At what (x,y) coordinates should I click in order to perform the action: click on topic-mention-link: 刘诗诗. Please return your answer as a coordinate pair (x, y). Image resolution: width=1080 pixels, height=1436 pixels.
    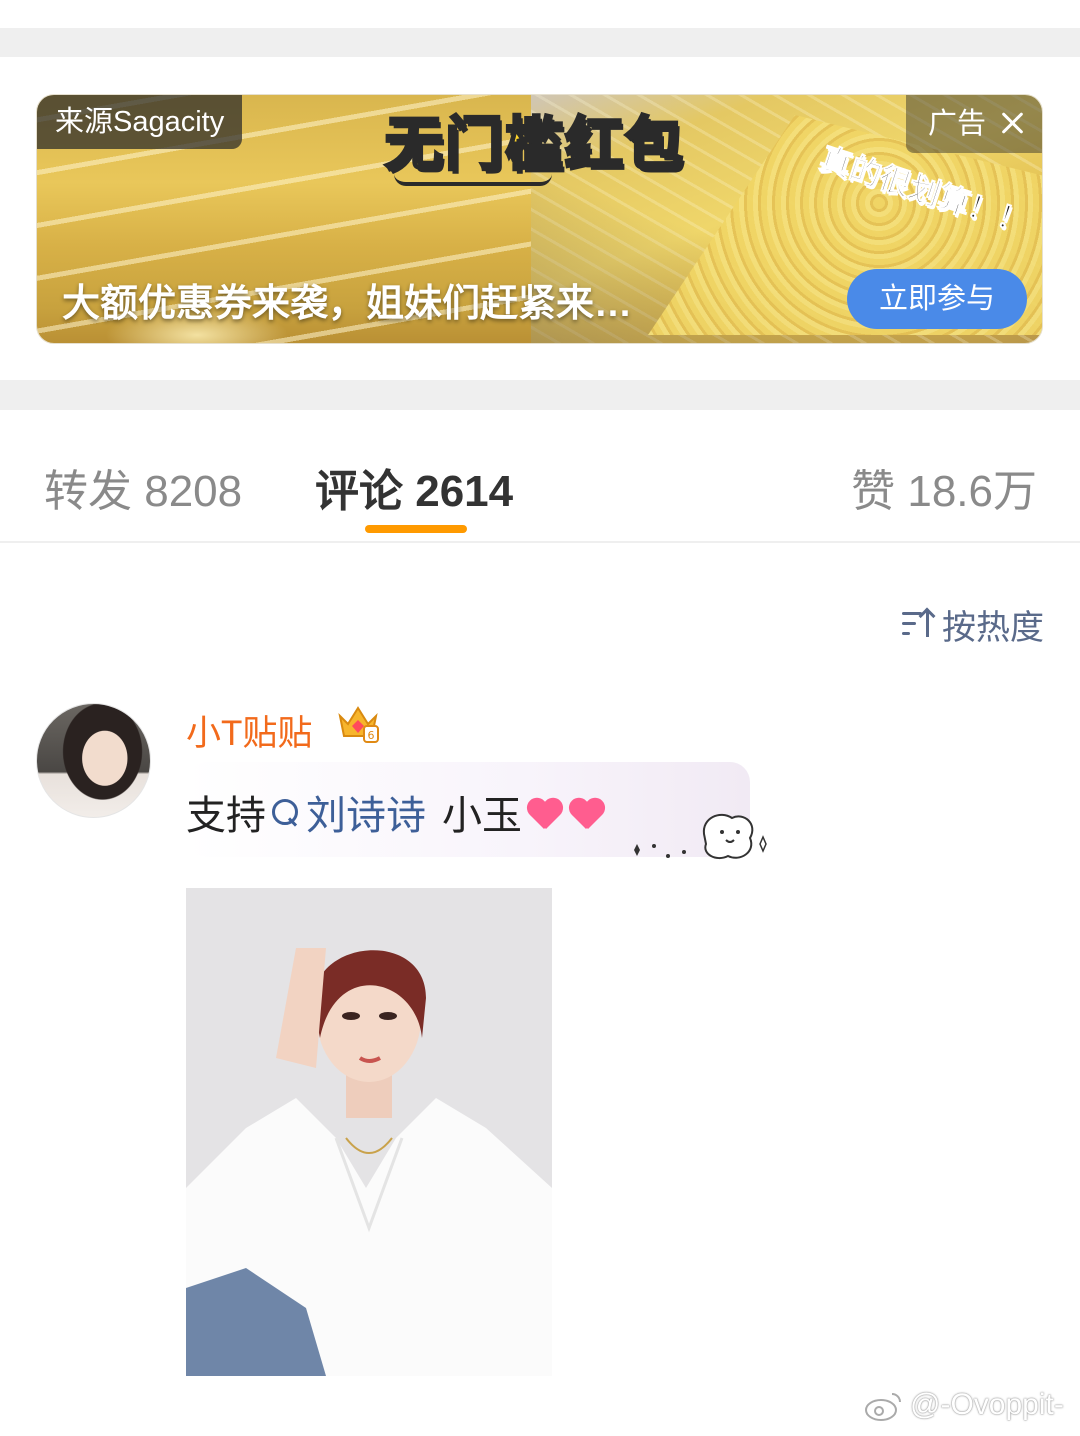
    Looking at the image, I should click on (348, 812).